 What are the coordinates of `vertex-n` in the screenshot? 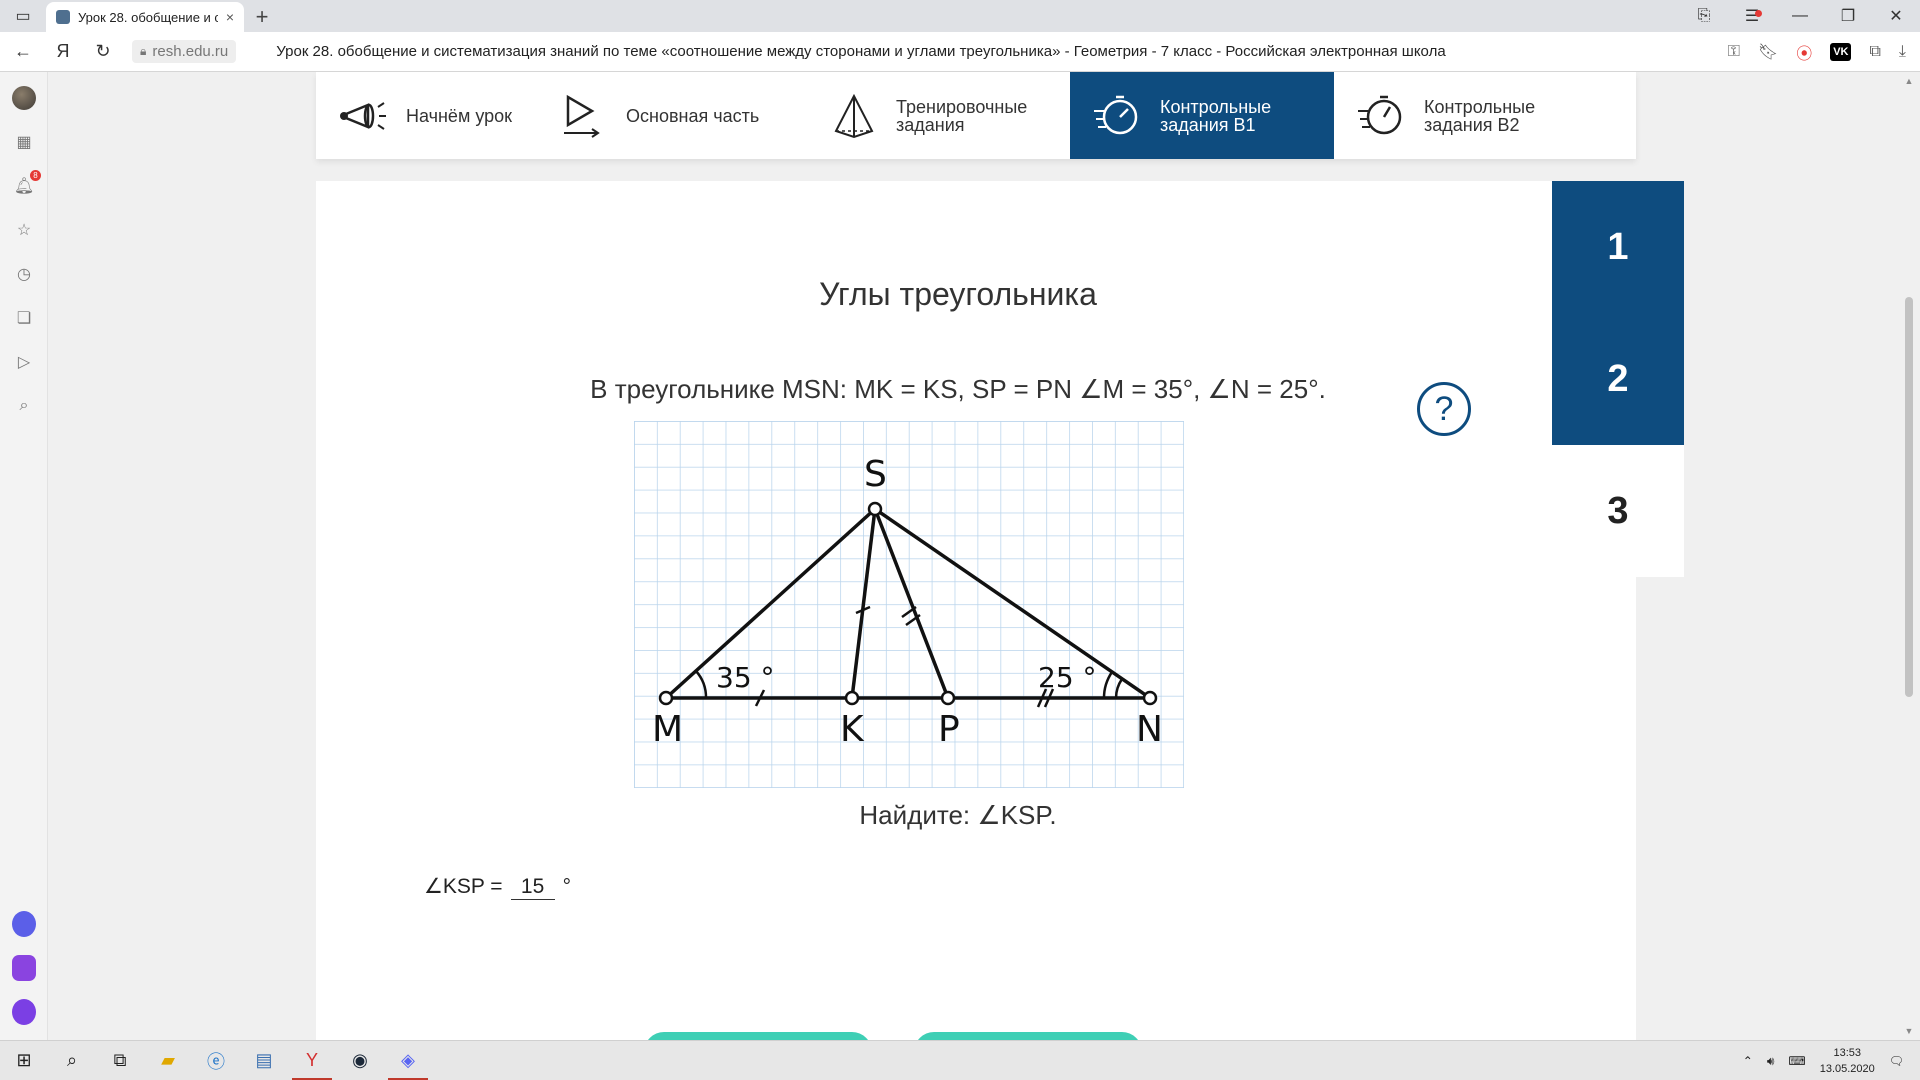 It's located at (1150, 698).